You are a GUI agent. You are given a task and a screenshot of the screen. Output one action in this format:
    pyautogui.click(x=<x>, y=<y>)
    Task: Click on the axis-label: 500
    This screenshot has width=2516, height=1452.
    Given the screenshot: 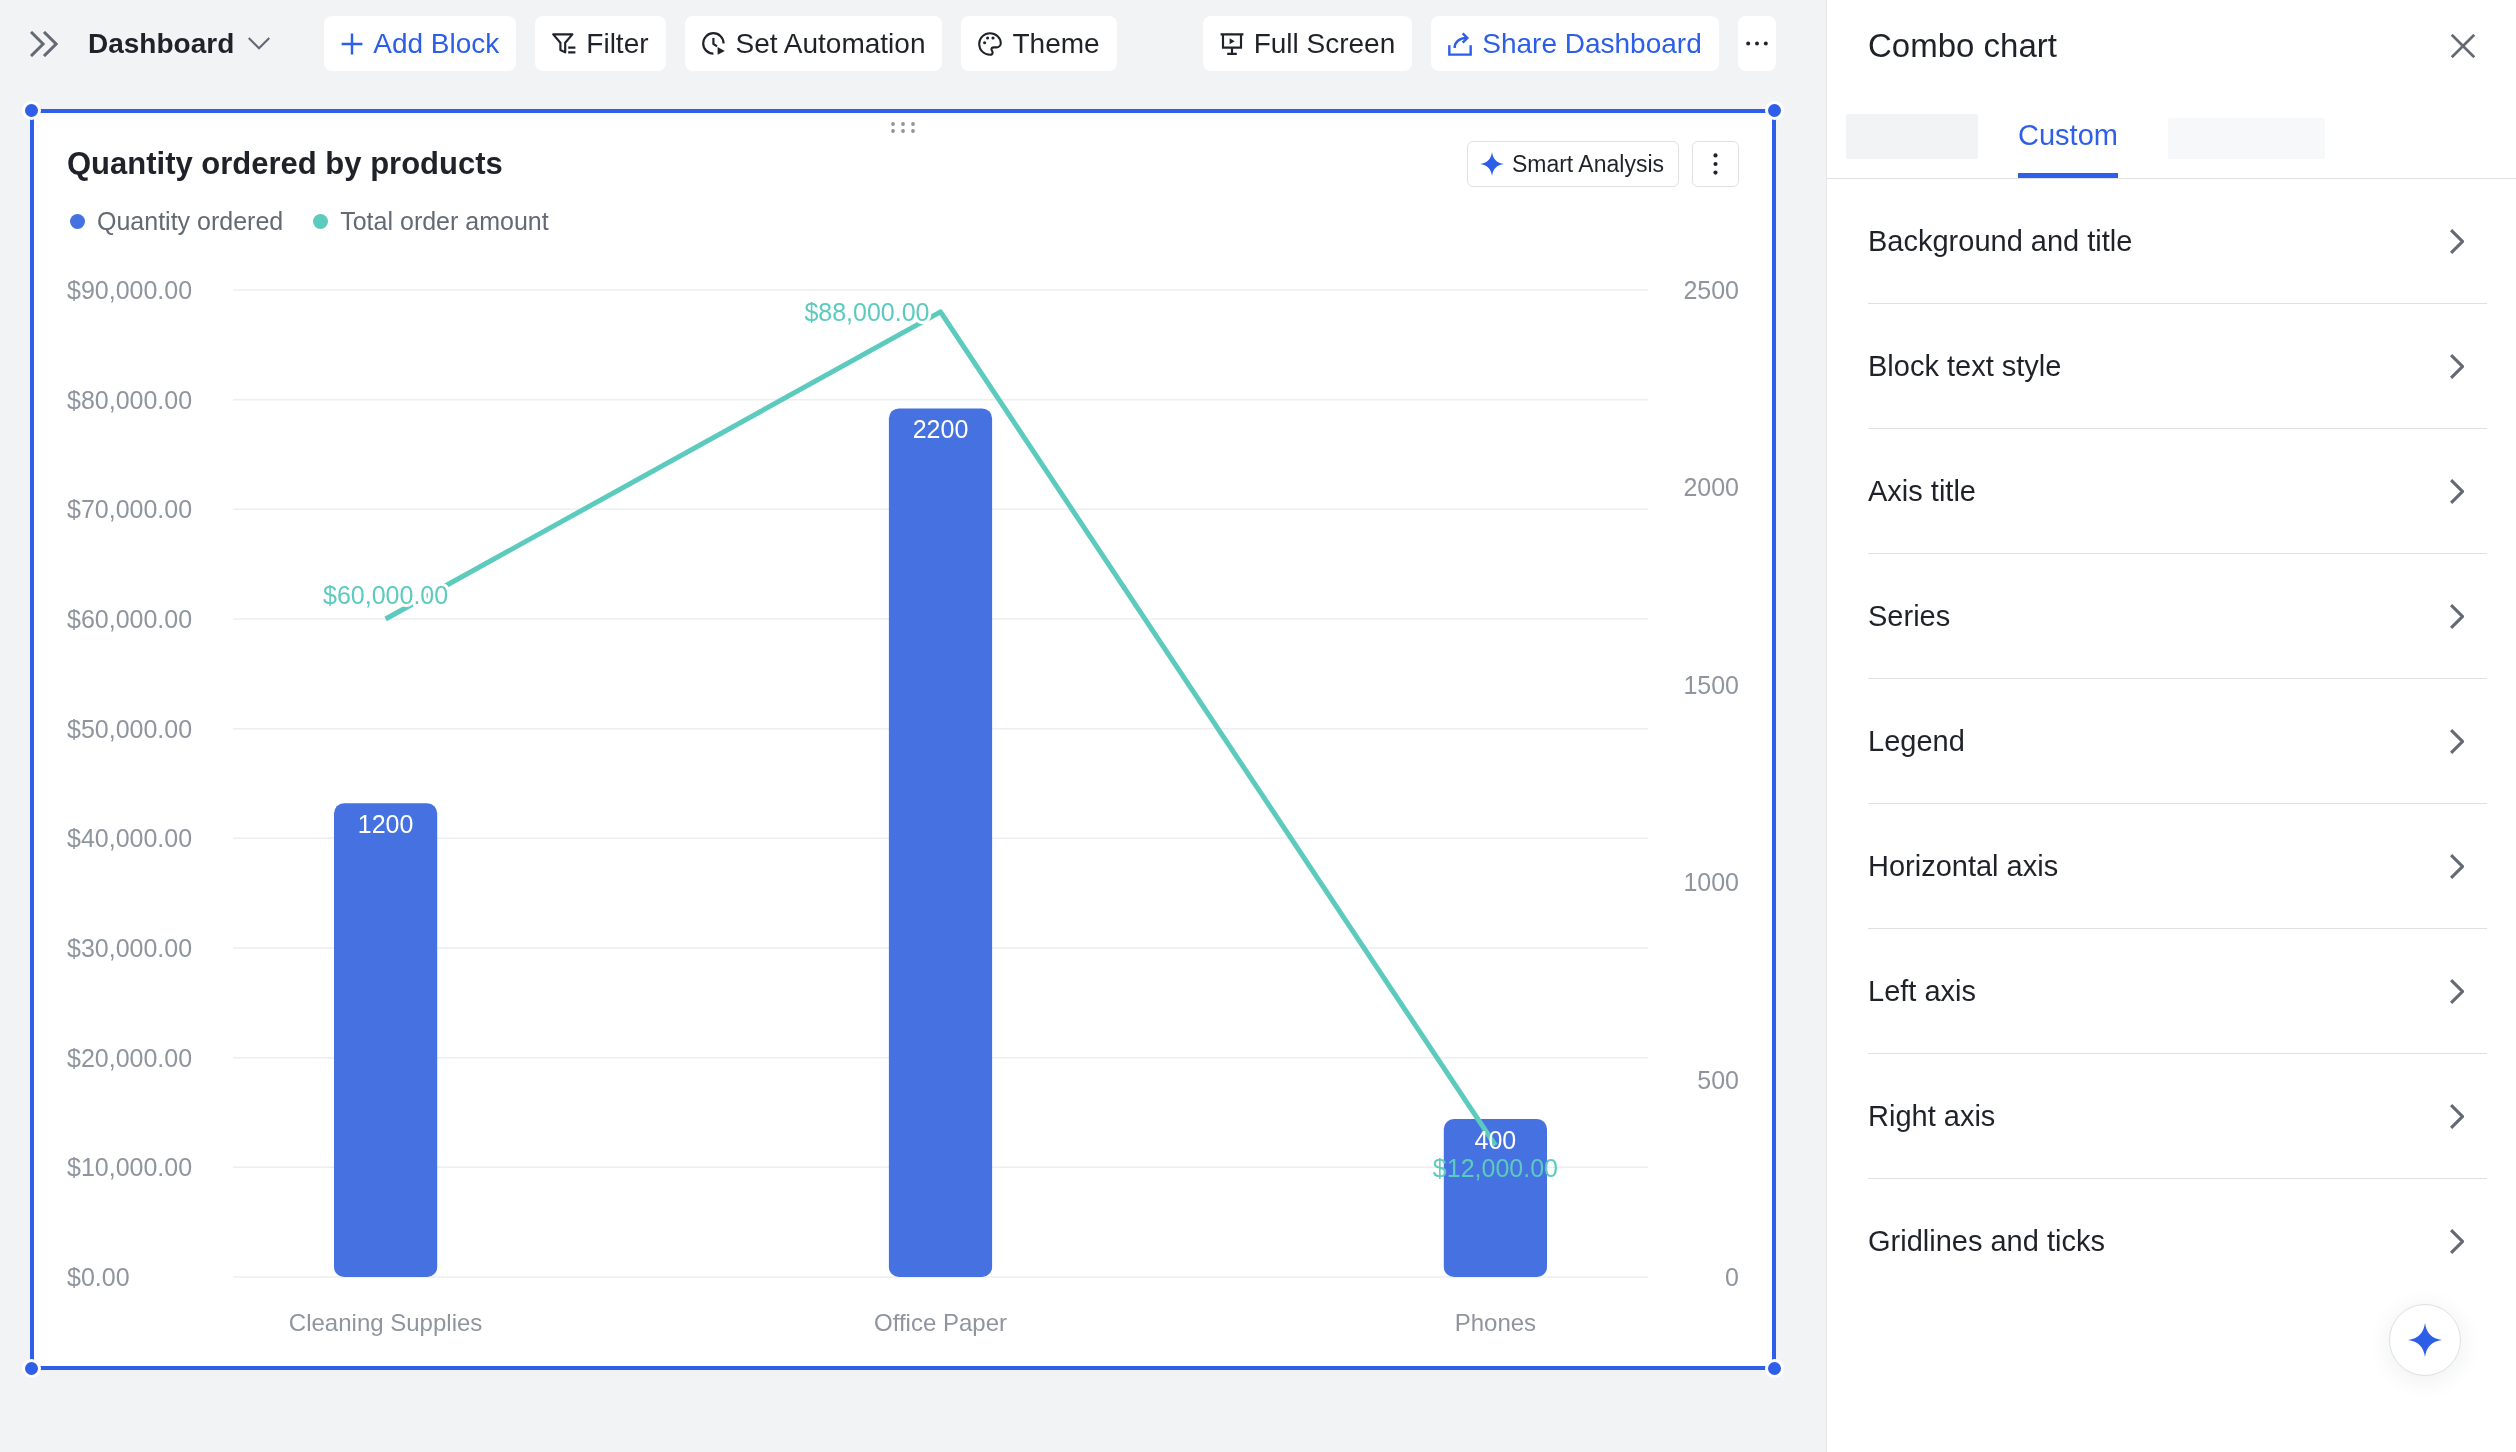 What is the action you would take?
    pyautogui.click(x=1718, y=1079)
    